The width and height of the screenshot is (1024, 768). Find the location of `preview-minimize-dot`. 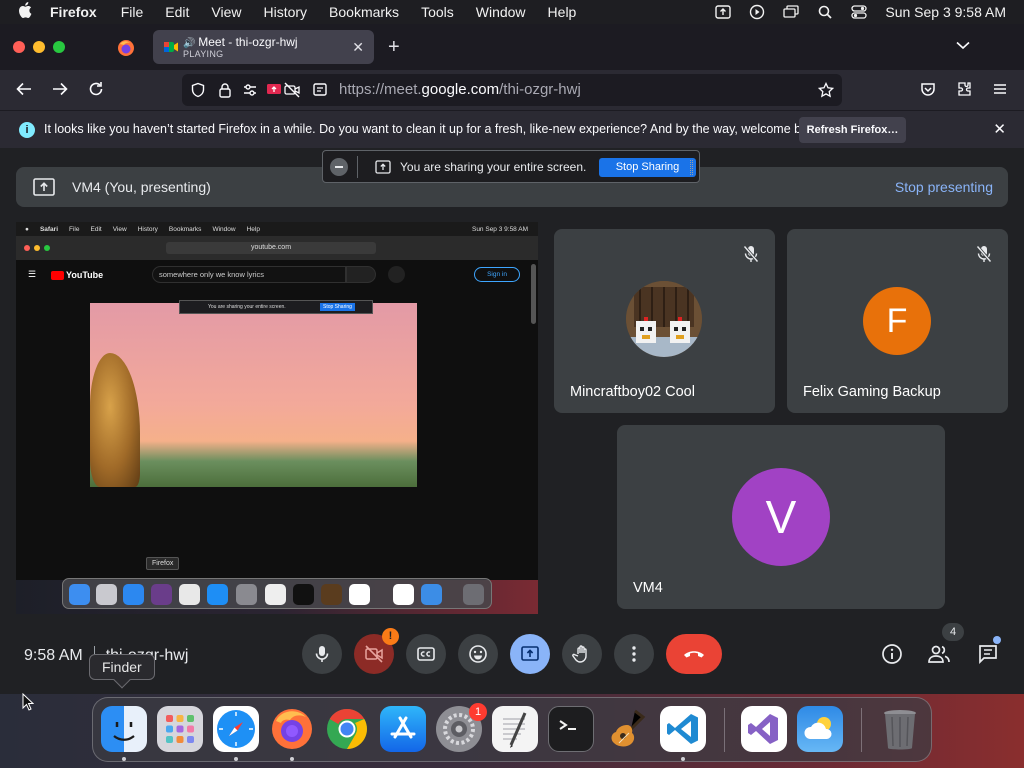

preview-minimize-dot is located at coordinates (37, 248).